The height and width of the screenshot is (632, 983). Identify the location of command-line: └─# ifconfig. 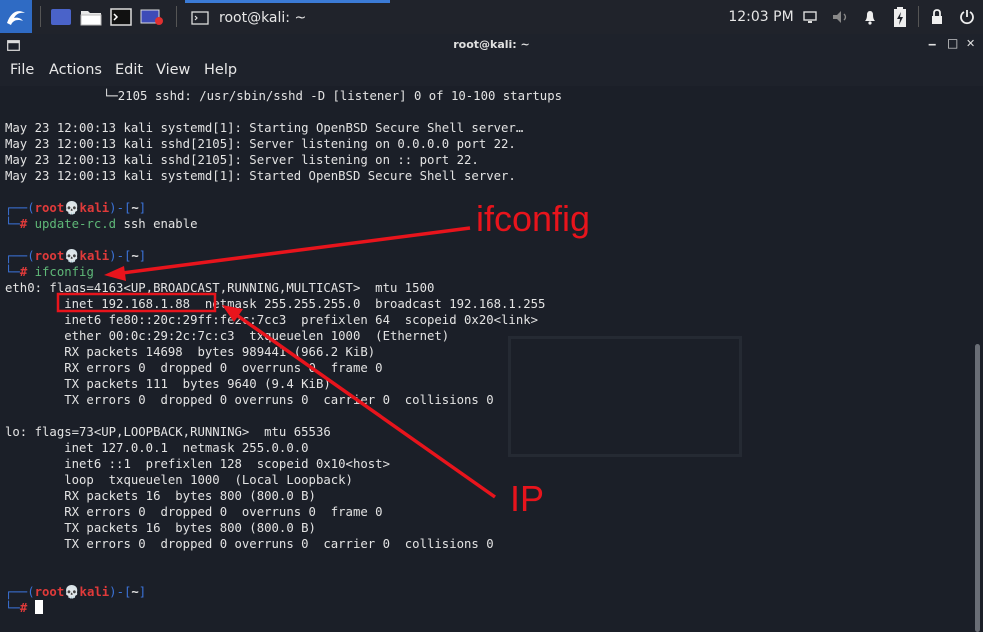
(49, 272).